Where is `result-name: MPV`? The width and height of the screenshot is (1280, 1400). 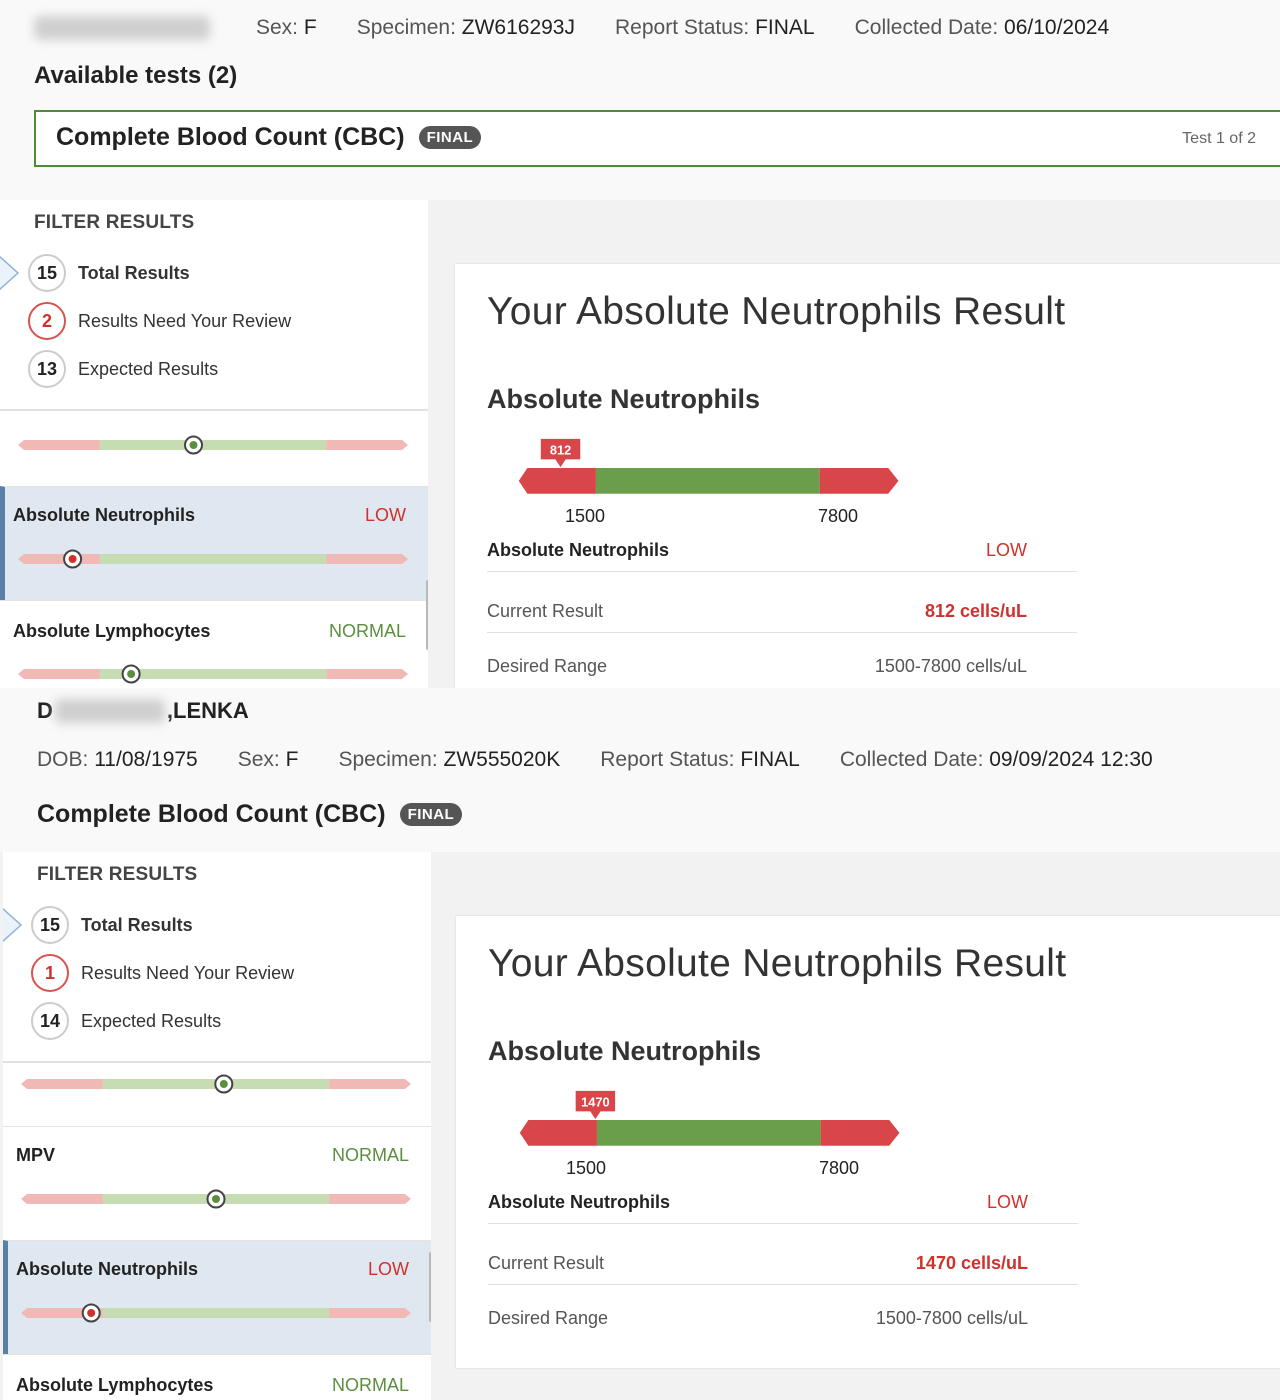
result-name: MPV is located at coordinates (36, 1155).